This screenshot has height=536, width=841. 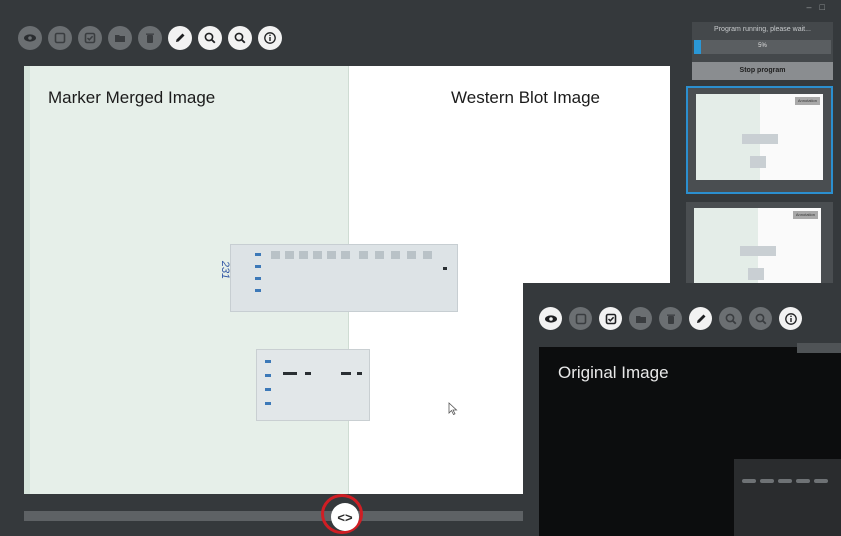 What do you see at coordinates (225, 270) in the screenshot?
I see `handwritten-label: 231` at bounding box center [225, 270].